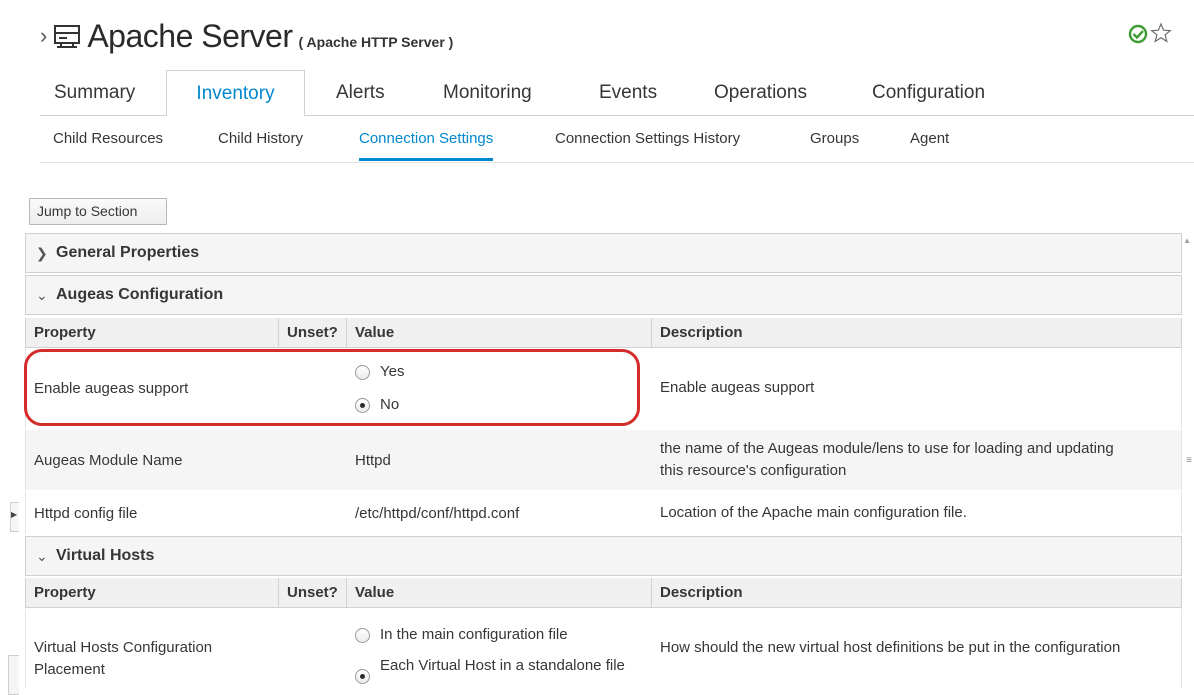 The width and height of the screenshot is (1194, 695). I want to click on property-name: Augeas Module Name, so click(108, 460).